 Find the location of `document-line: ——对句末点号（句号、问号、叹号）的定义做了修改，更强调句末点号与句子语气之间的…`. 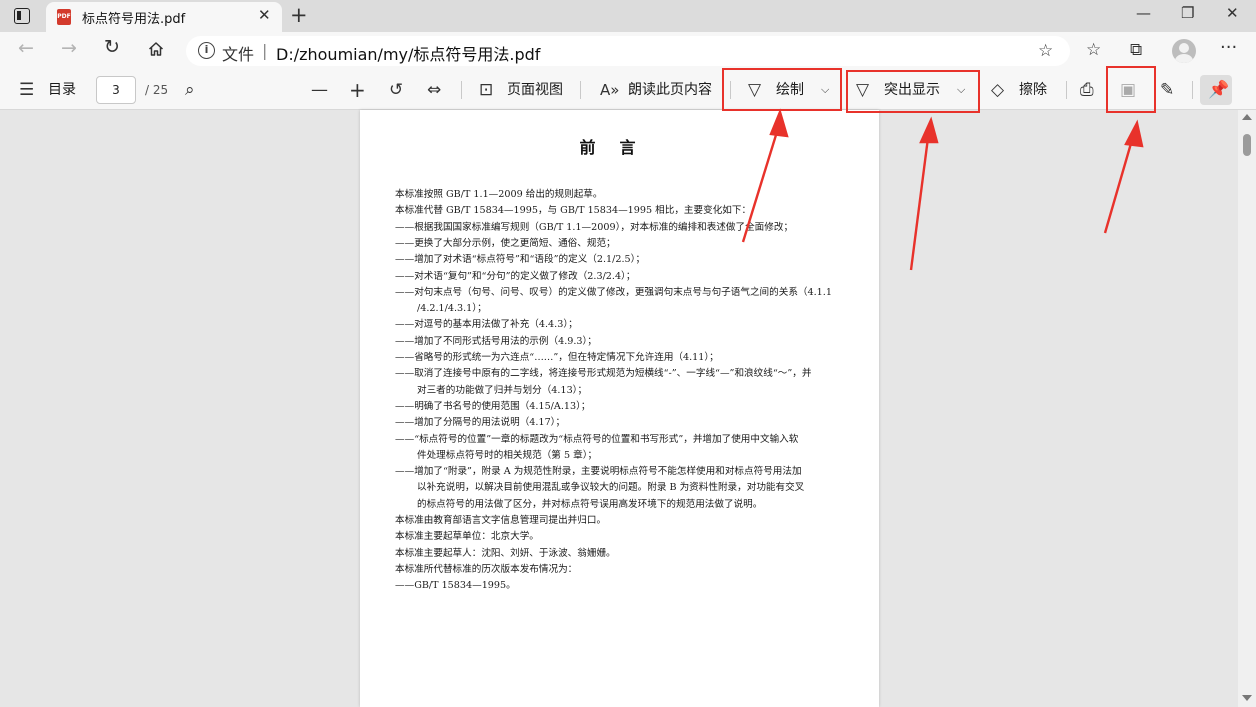

document-line: ——对句末点号（句号、问号、叹号）的定义做了修改，更强调句末点号与句子语气之间的… is located at coordinates (613, 292).